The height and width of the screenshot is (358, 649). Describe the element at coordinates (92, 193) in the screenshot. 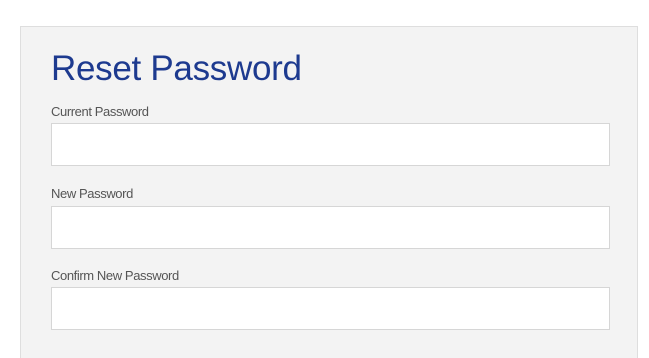

I see `new-password-label: New Password` at that location.